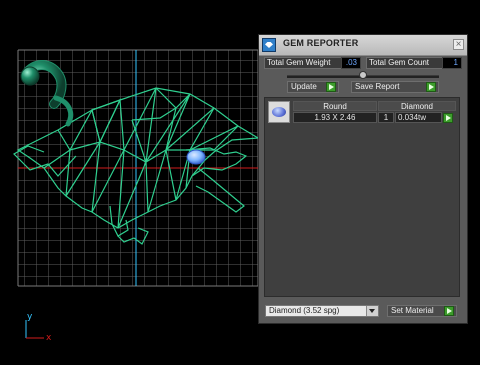  Describe the element at coordinates (386, 117) in the screenshot. I see `gem-count-cell: 1` at that location.